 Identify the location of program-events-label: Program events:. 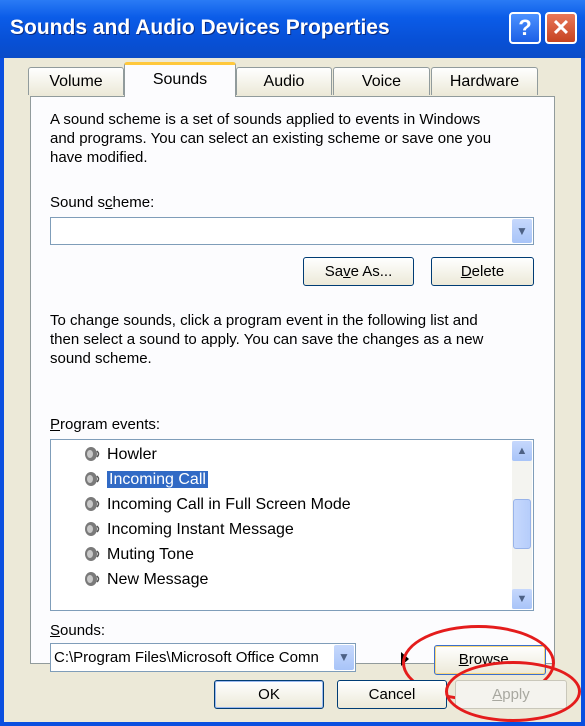
(105, 424).